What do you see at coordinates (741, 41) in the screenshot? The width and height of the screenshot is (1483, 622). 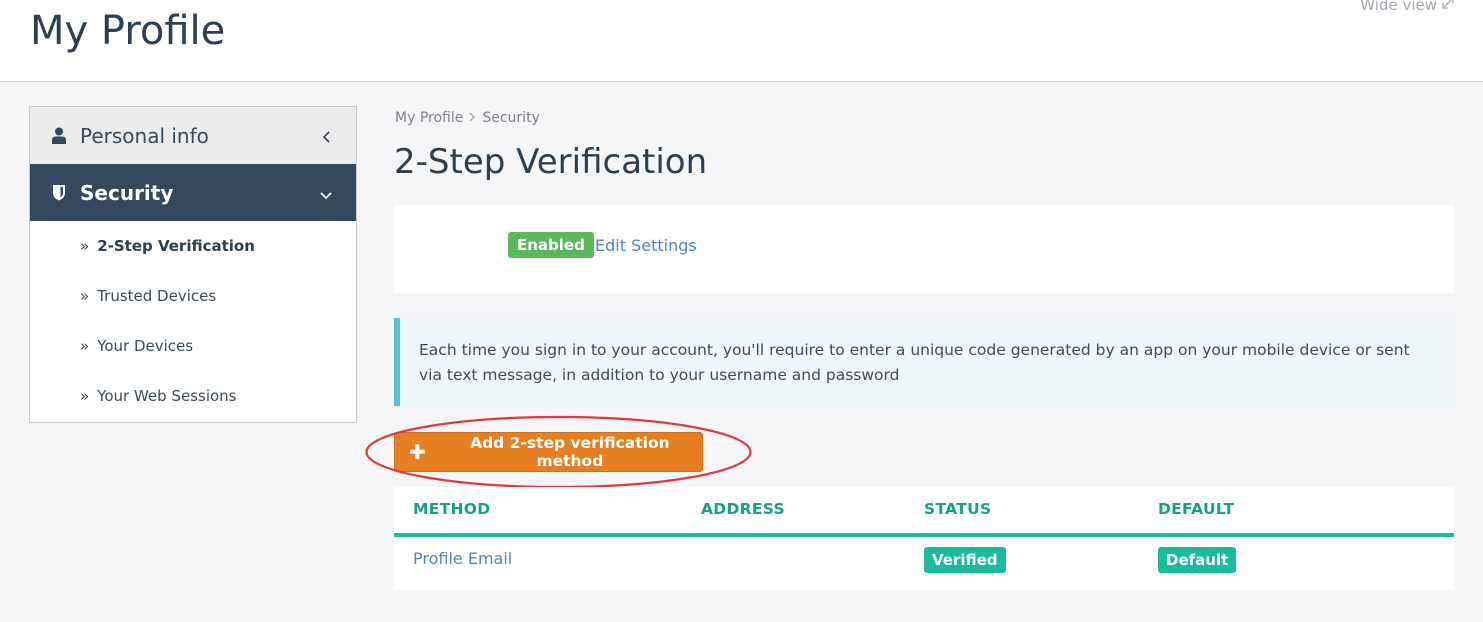 I see `top-bar: My Profile Wide view` at bounding box center [741, 41].